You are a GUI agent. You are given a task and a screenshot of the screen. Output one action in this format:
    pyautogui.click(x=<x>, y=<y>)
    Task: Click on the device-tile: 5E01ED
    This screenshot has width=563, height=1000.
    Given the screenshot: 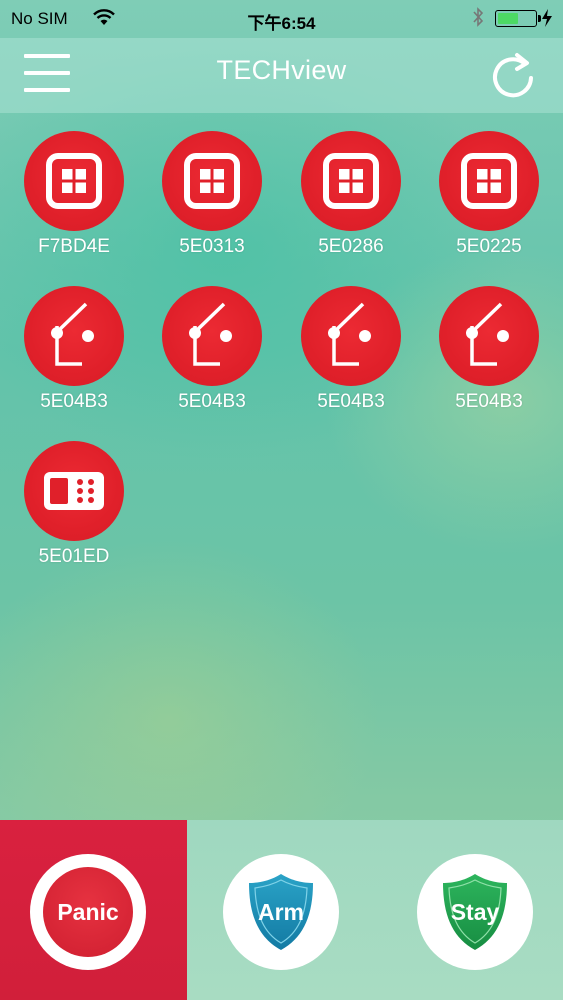 What is the action you would take?
    pyautogui.click(x=74, y=504)
    